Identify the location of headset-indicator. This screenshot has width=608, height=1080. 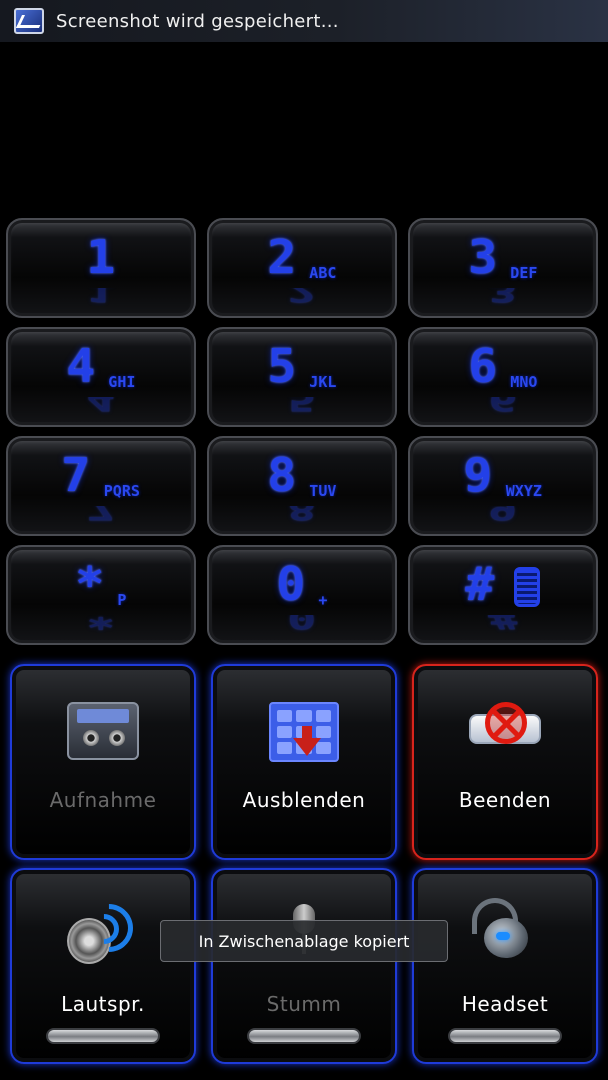
(505, 1036).